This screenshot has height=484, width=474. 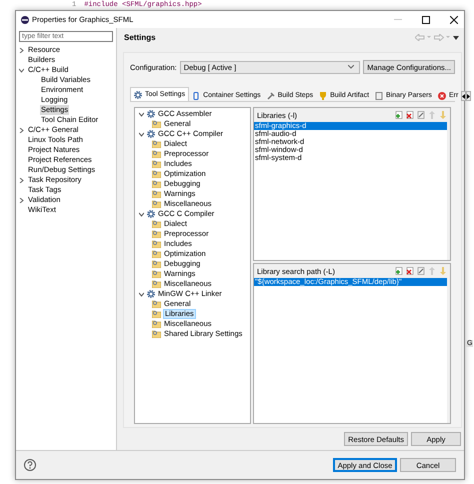 I want to click on page-title: Settings, so click(x=140, y=37).